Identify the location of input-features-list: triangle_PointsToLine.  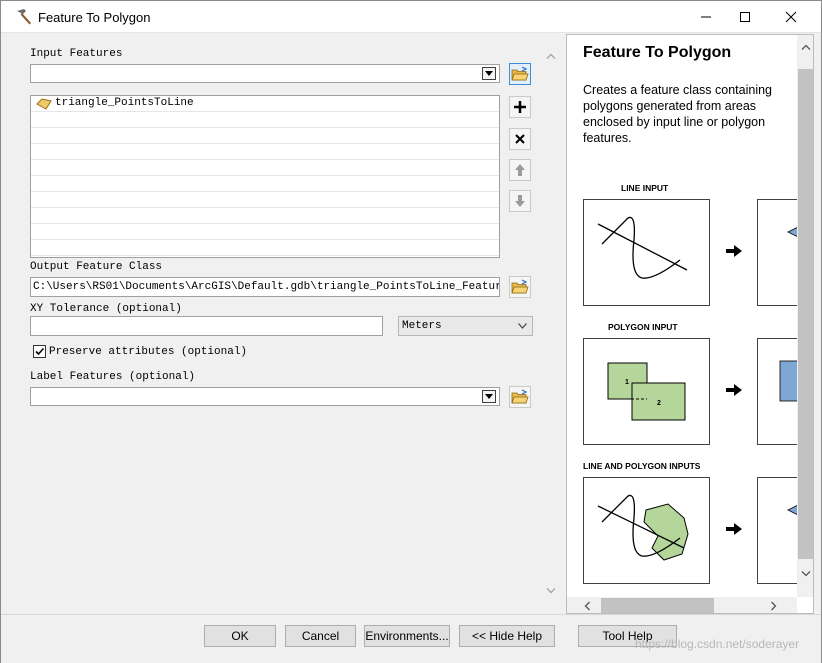
(265, 176).